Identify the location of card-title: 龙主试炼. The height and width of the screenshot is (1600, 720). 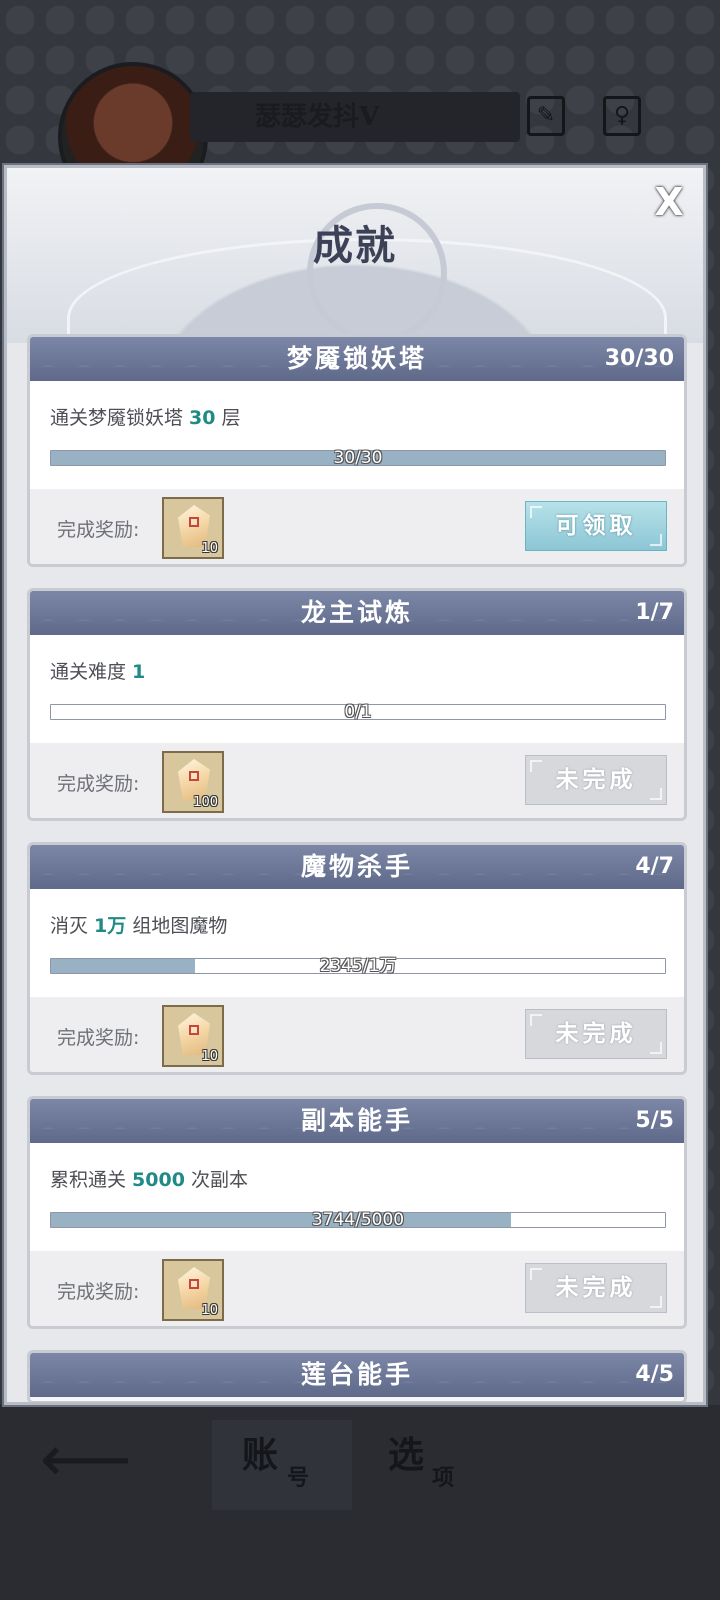
(356, 612).